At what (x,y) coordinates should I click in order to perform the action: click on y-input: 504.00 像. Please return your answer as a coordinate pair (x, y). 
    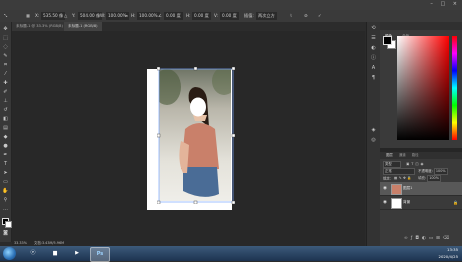
    Looking at the image, I should click on (90, 16).